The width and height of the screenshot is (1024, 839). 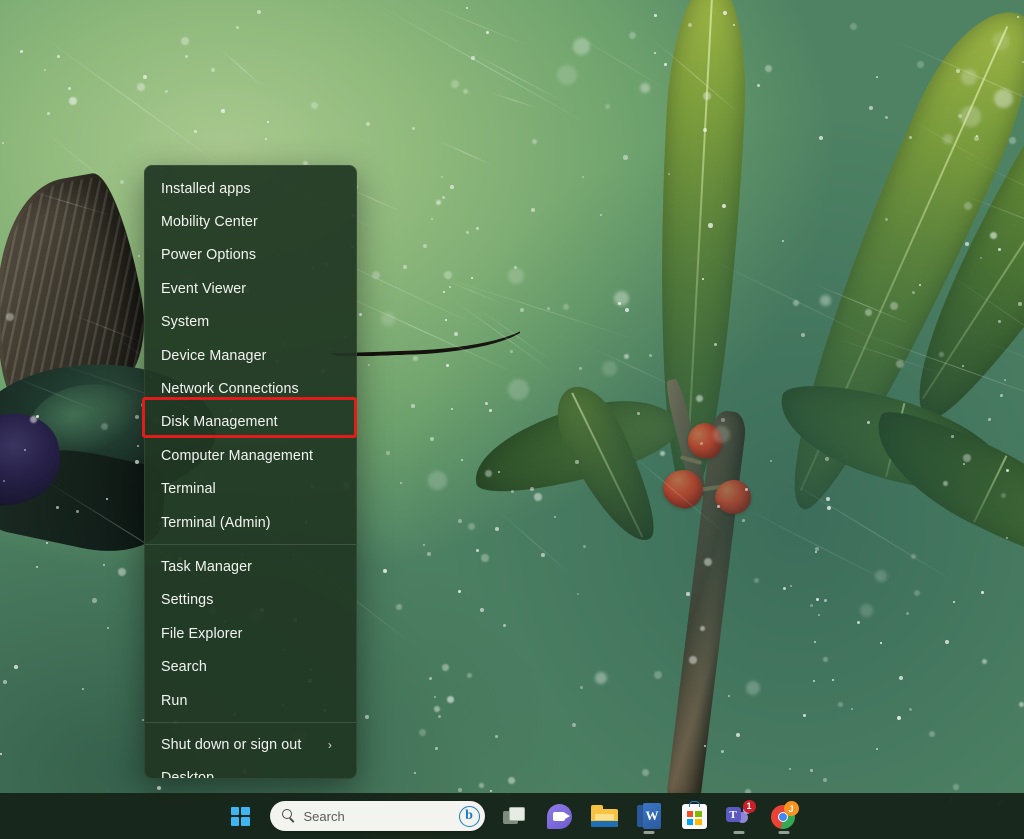 I want to click on chrome-button: J, so click(x=784, y=816).